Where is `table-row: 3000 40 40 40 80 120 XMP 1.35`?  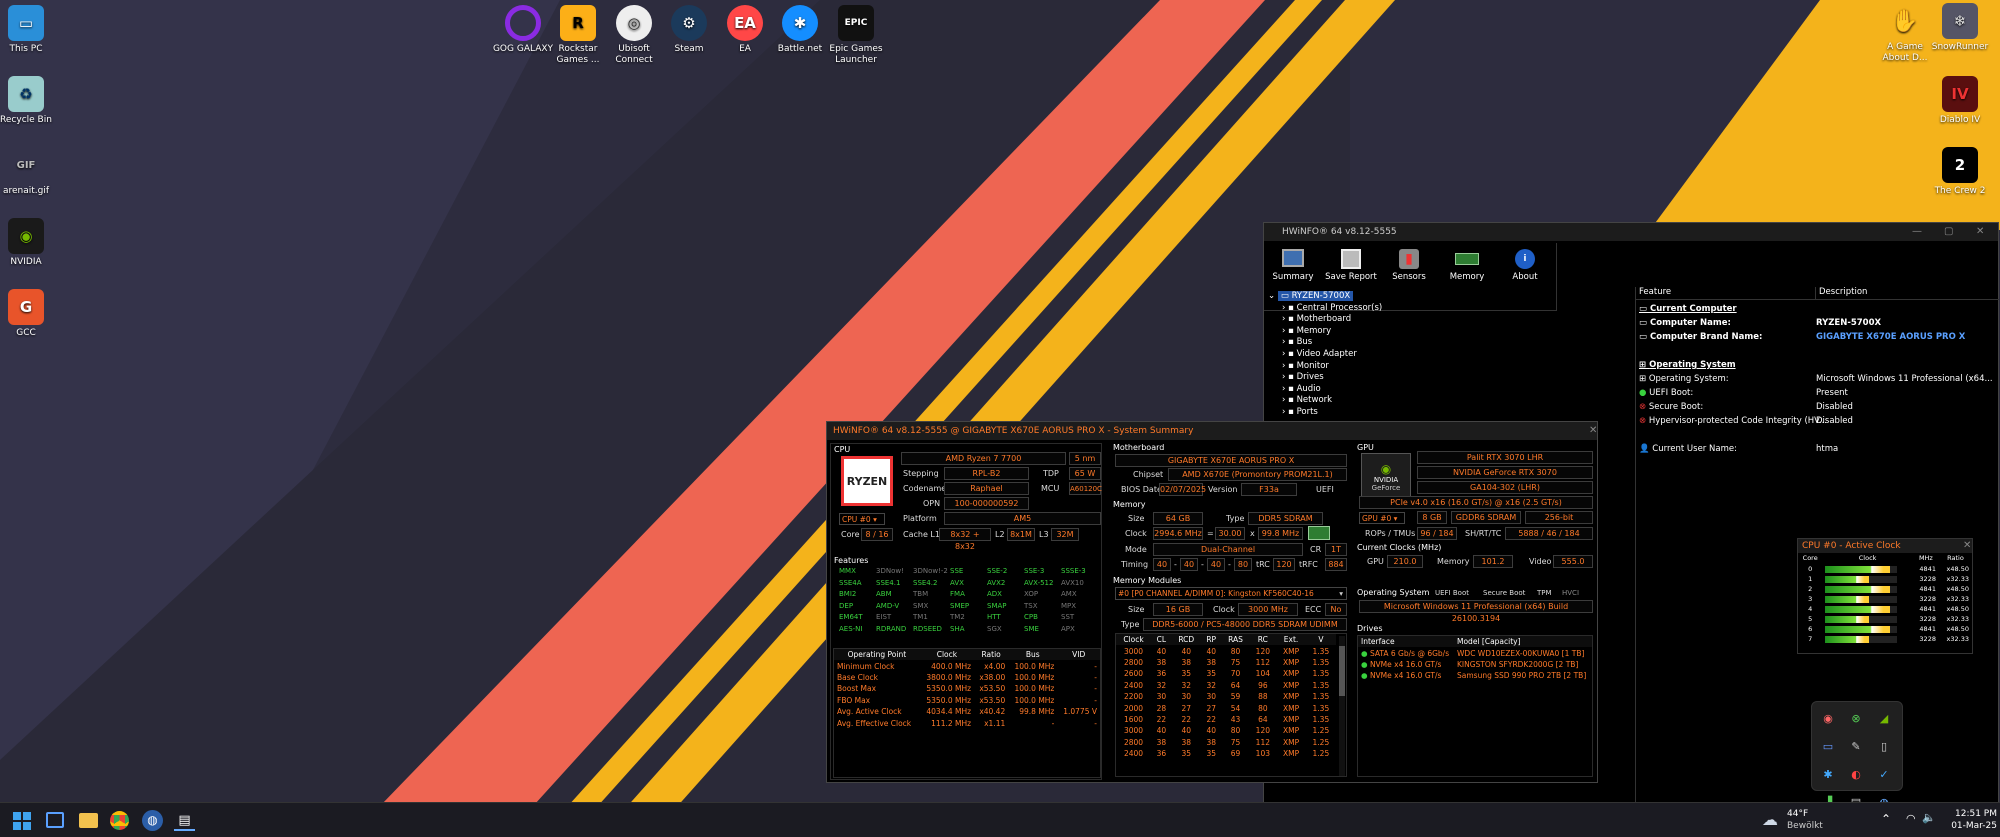
table-row: 3000 40 40 40 80 120 XMP 1.35 is located at coordinates (1226, 650).